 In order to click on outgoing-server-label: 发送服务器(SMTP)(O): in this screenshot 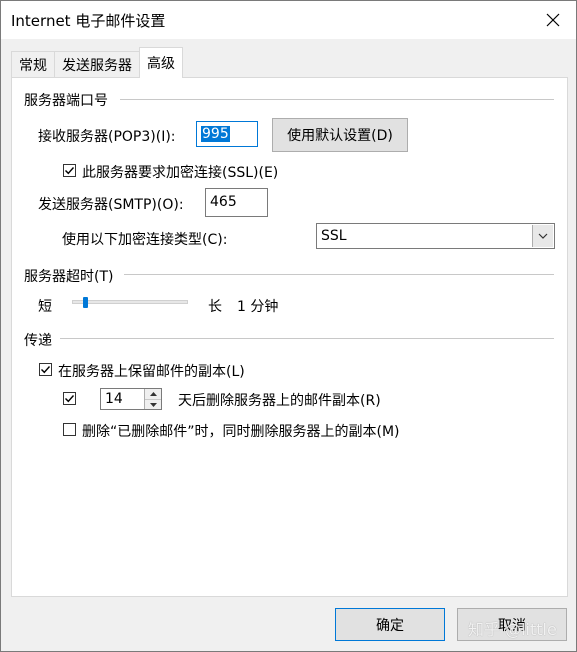, I will do `click(111, 205)`.